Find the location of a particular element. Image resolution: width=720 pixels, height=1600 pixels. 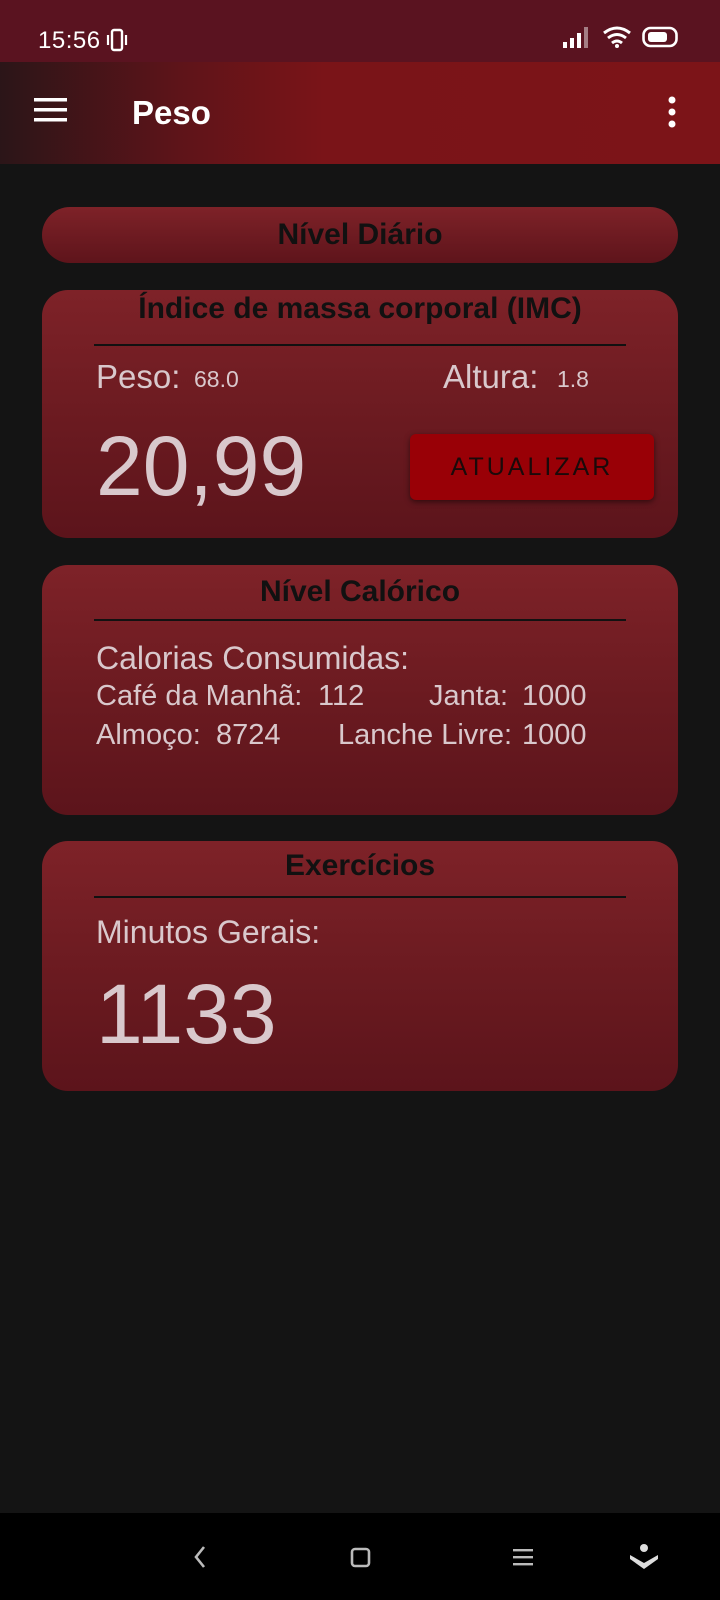

imc-card-title: Índice de massa corporal (IMC) is located at coordinates (360, 308).